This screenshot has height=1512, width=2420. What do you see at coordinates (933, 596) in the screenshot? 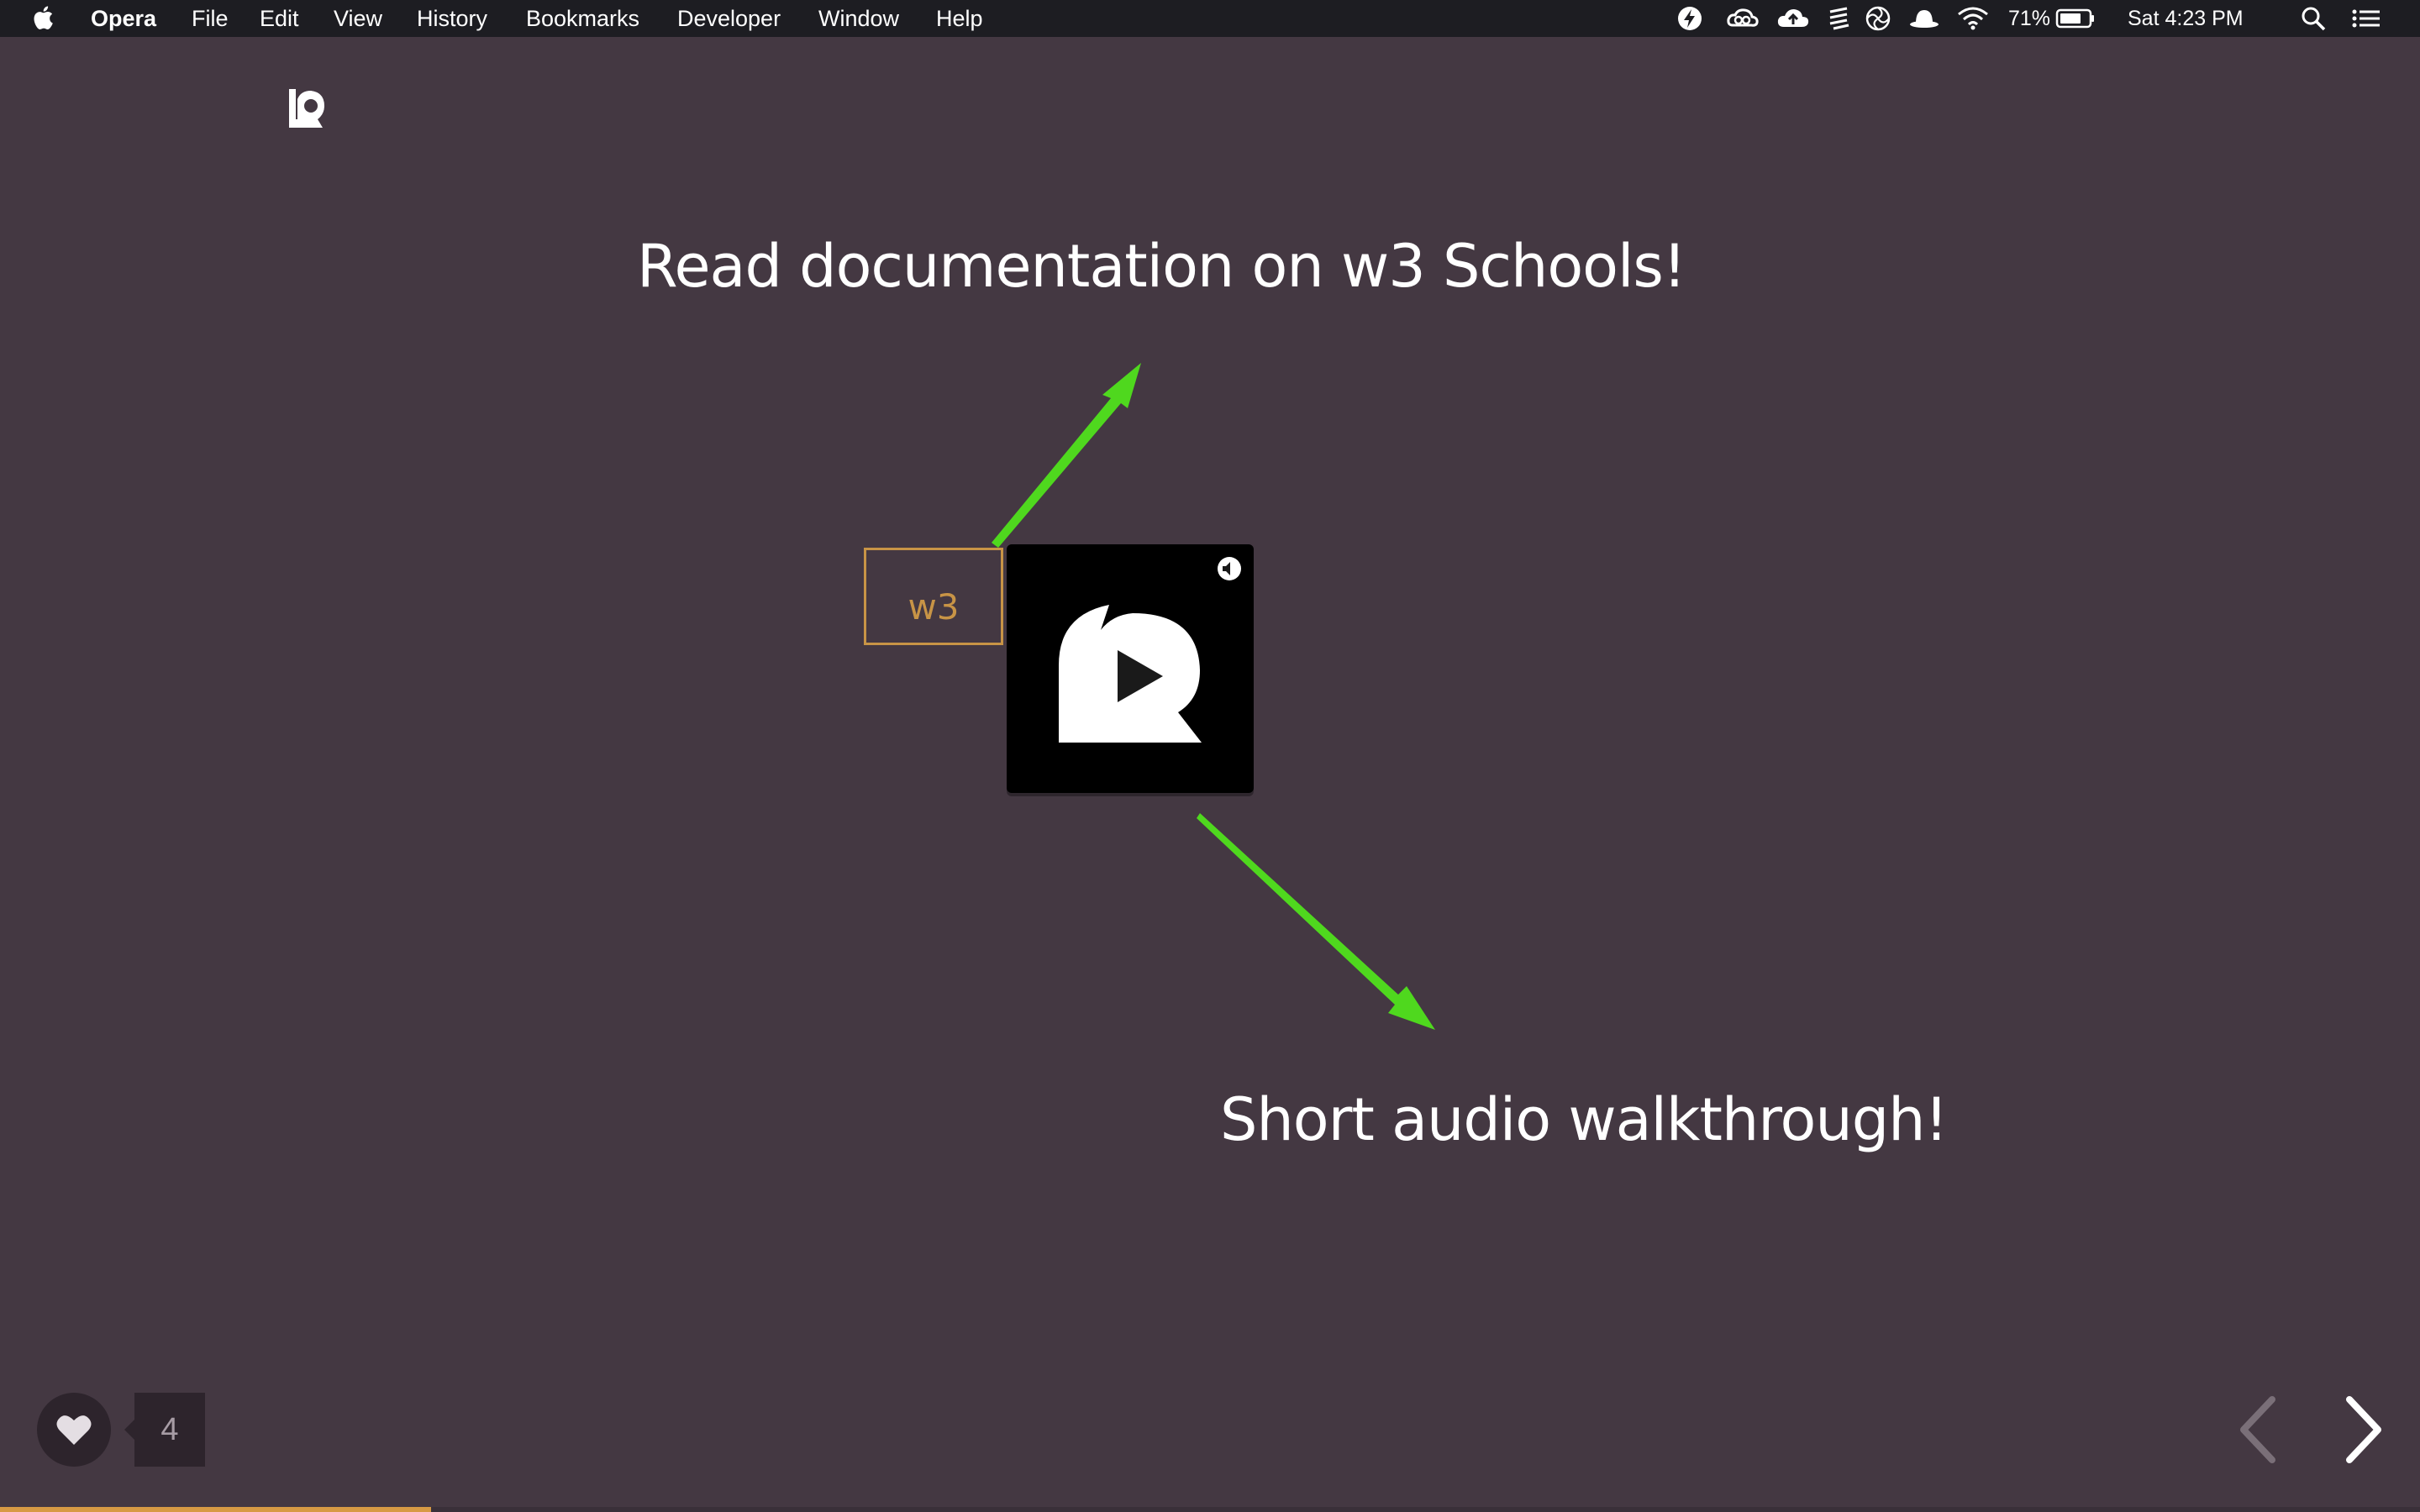
I see `w3schools-link: w3` at bounding box center [933, 596].